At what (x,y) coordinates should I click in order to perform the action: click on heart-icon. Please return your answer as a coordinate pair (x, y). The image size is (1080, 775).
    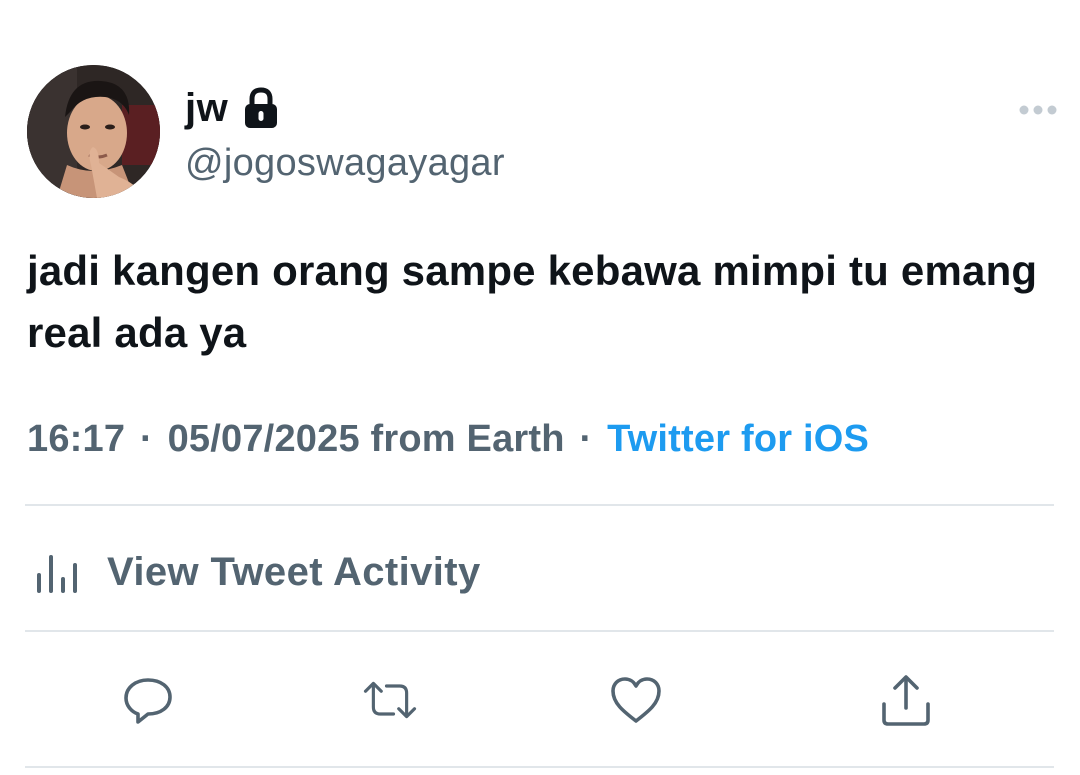
    Looking at the image, I should click on (636, 700).